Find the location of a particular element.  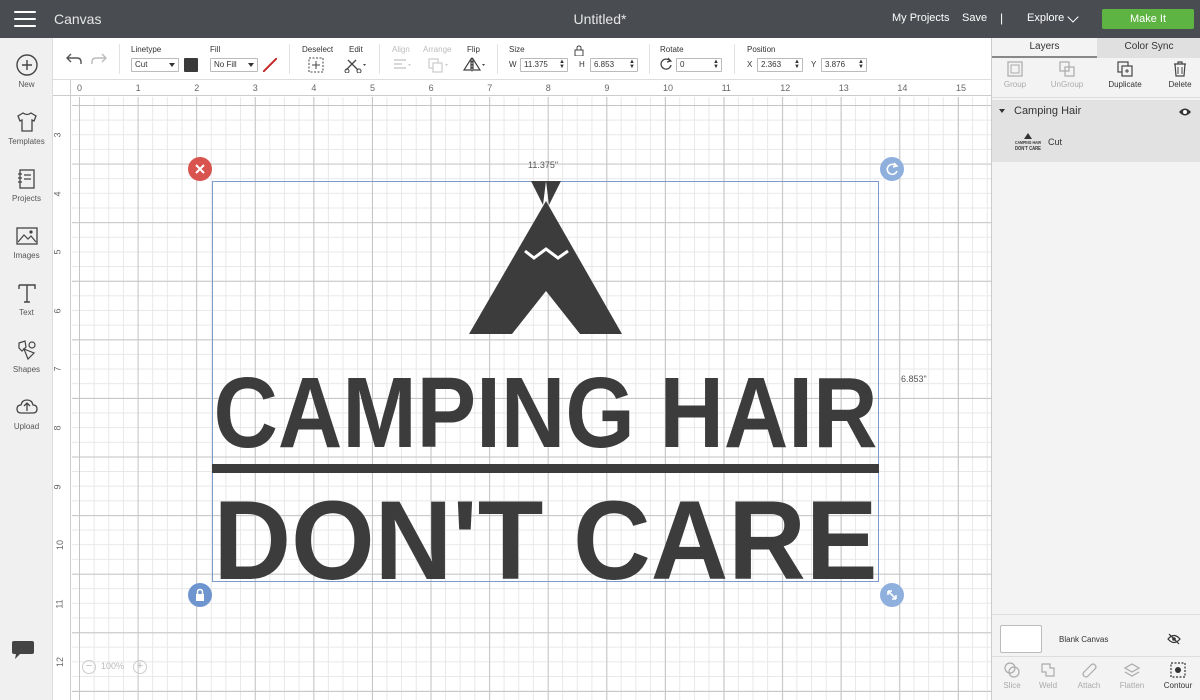

duplicate-label: Duplicate is located at coordinates (1125, 84).